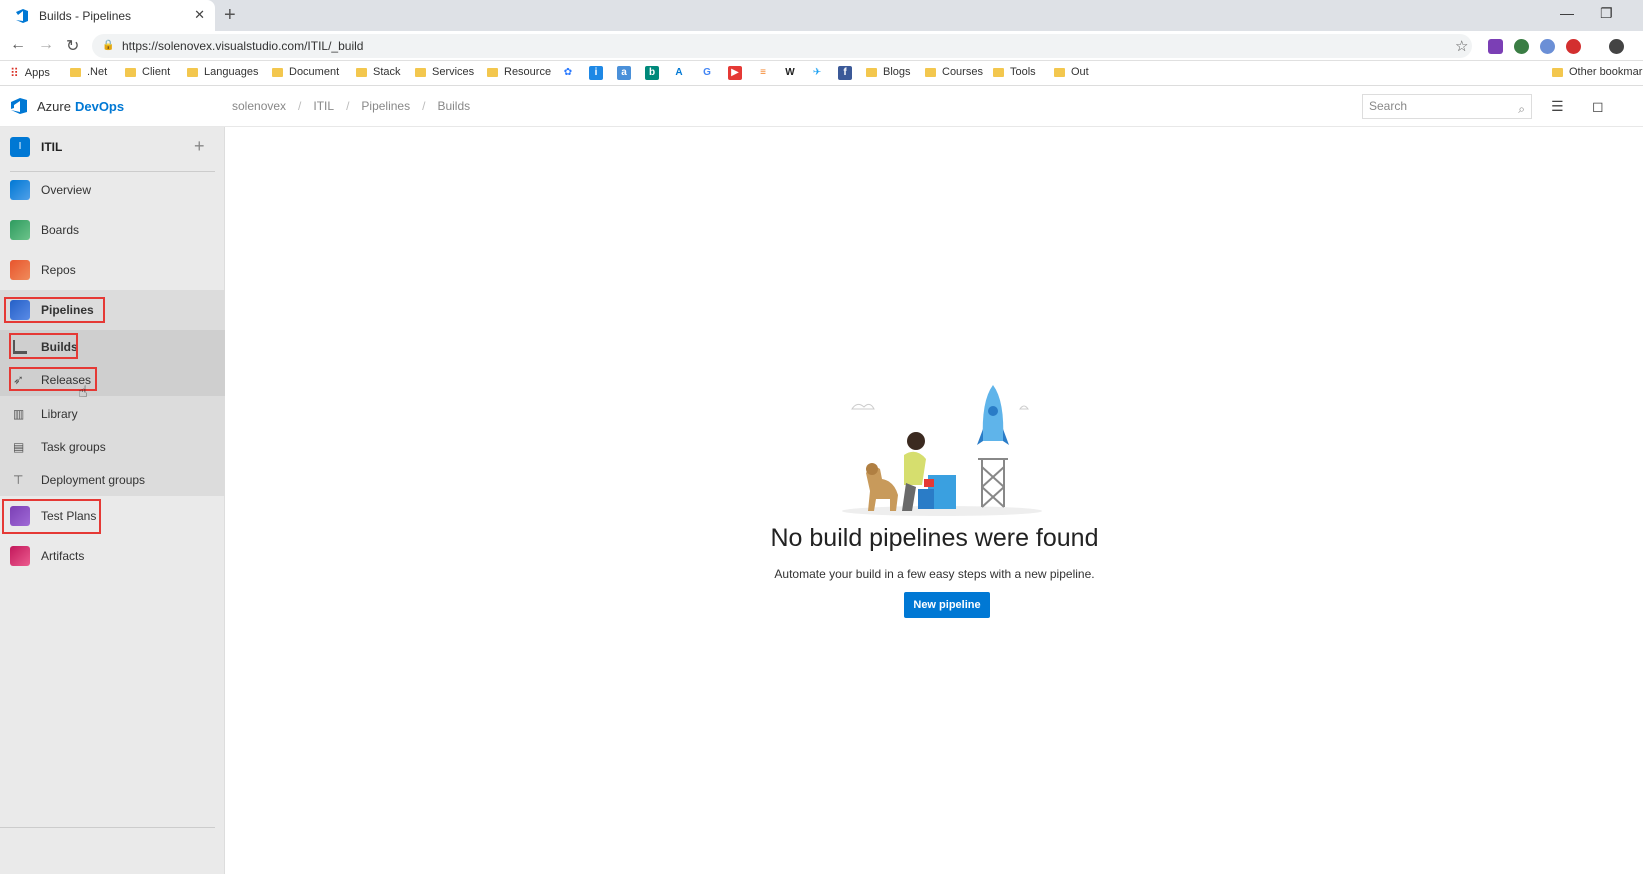 The image size is (1643, 874). What do you see at coordinates (43, 346) in the screenshot?
I see `highlight-builds` at bounding box center [43, 346].